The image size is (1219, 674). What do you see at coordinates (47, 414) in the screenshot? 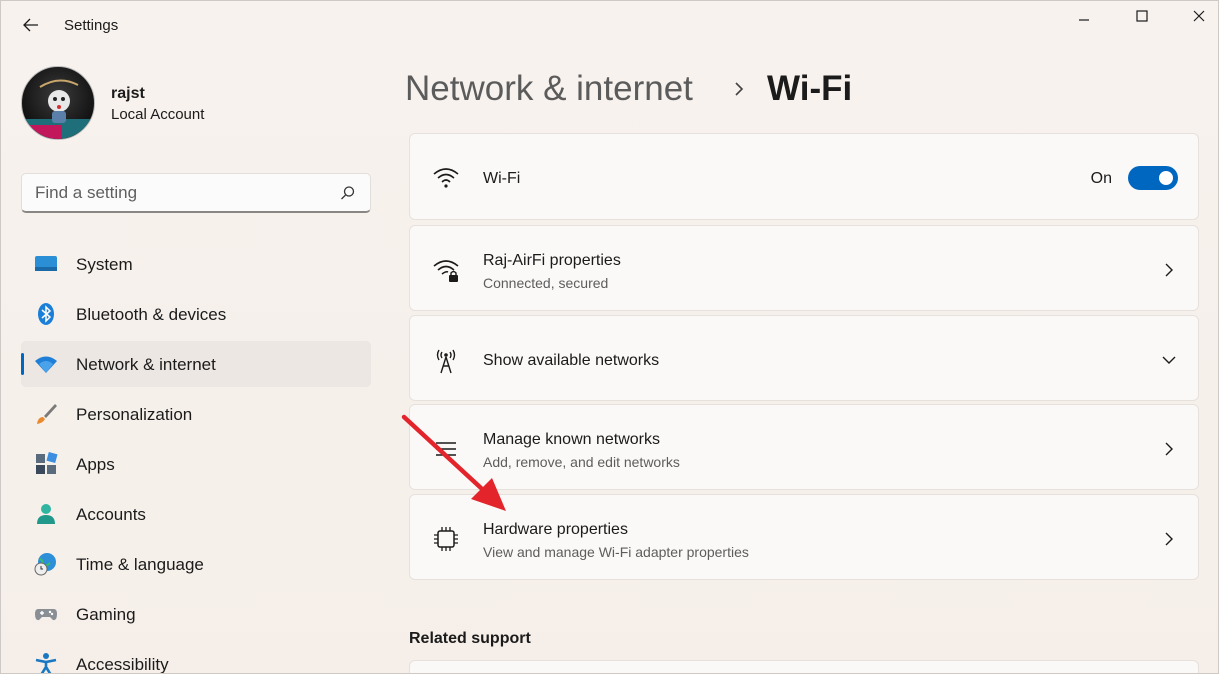
I see `brush-icon` at bounding box center [47, 414].